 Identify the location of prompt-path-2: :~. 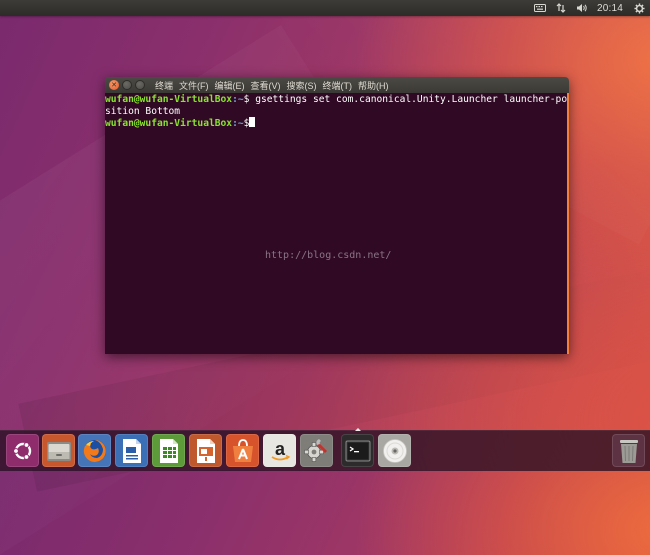
(238, 123).